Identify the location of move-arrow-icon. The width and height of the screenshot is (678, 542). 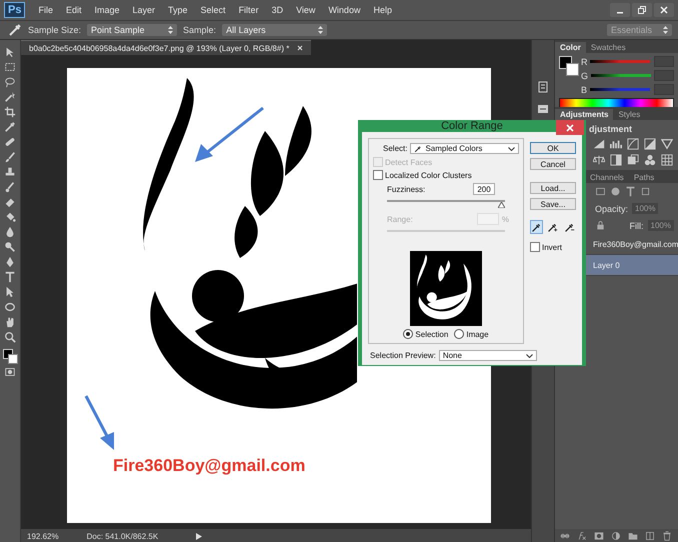
(10, 52).